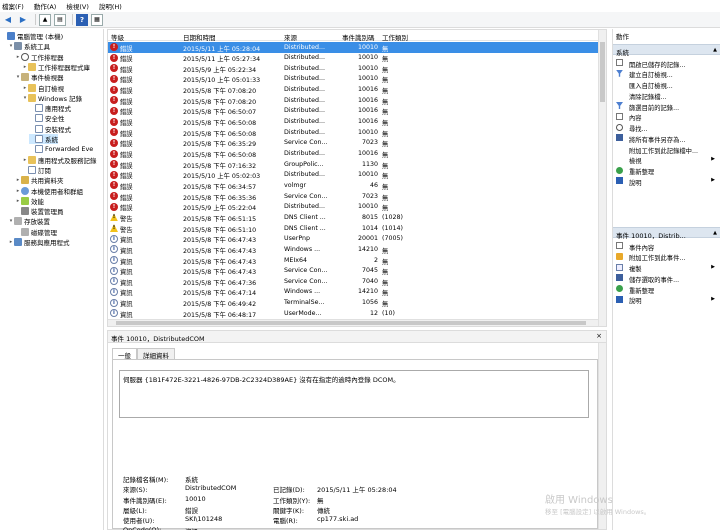 Image resolution: width=720 pixels, height=530 pixels. I want to click on event-row: i 資訊 2015/5/8 下午 06:47:43 Windows ... 14210 無, so click(353, 249).